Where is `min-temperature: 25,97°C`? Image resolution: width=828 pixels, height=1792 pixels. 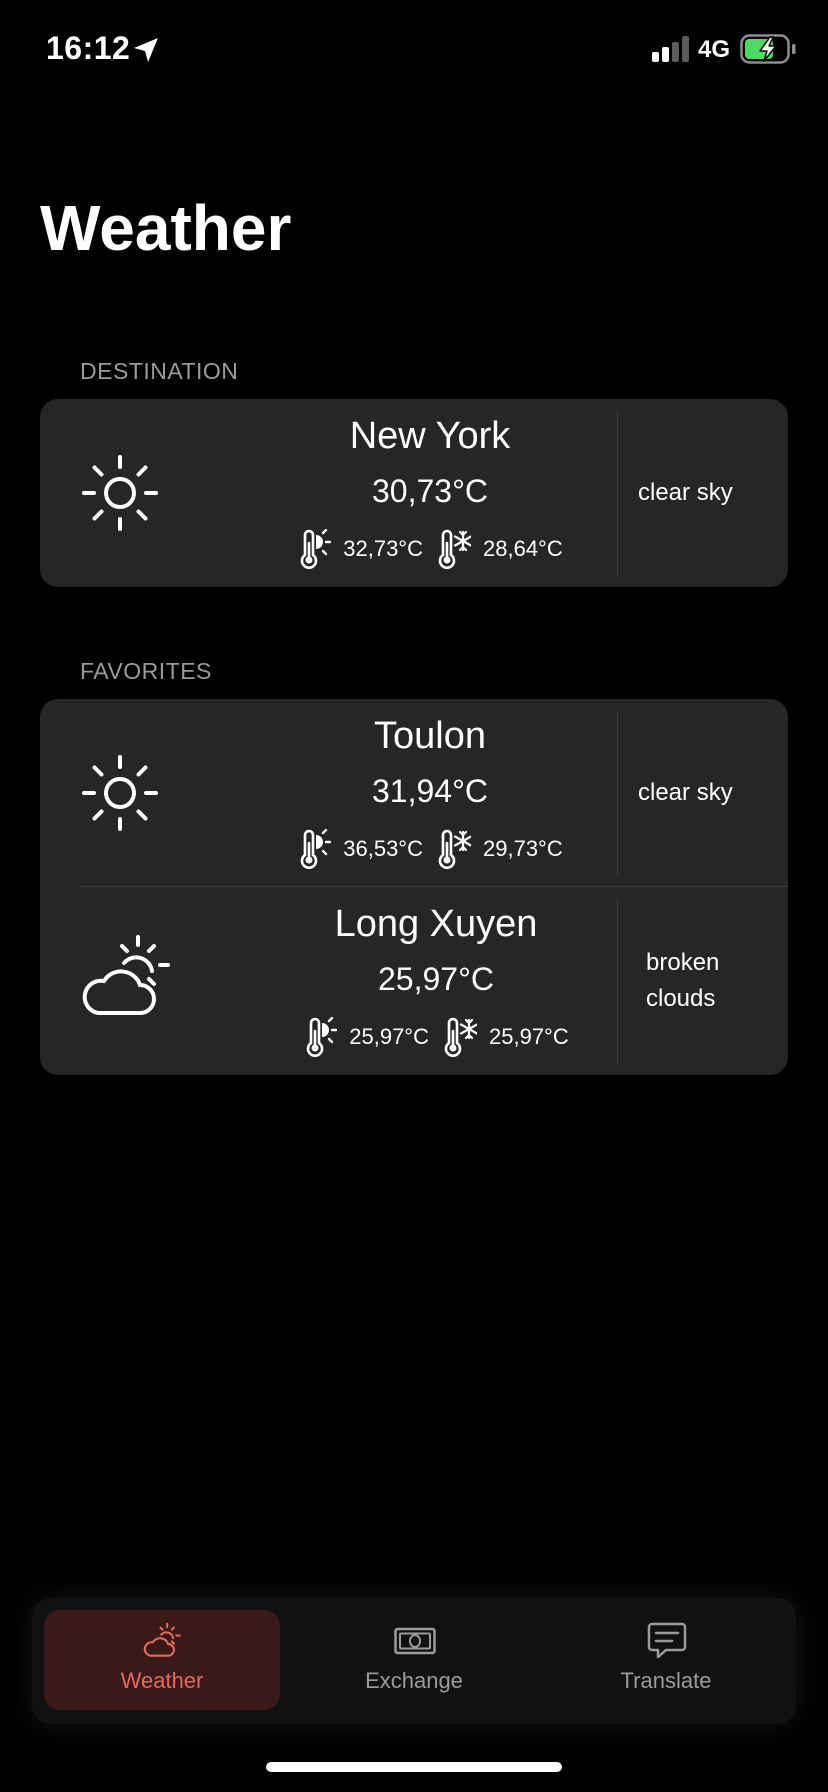
min-temperature: 25,97°C is located at coordinates (529, 1036).